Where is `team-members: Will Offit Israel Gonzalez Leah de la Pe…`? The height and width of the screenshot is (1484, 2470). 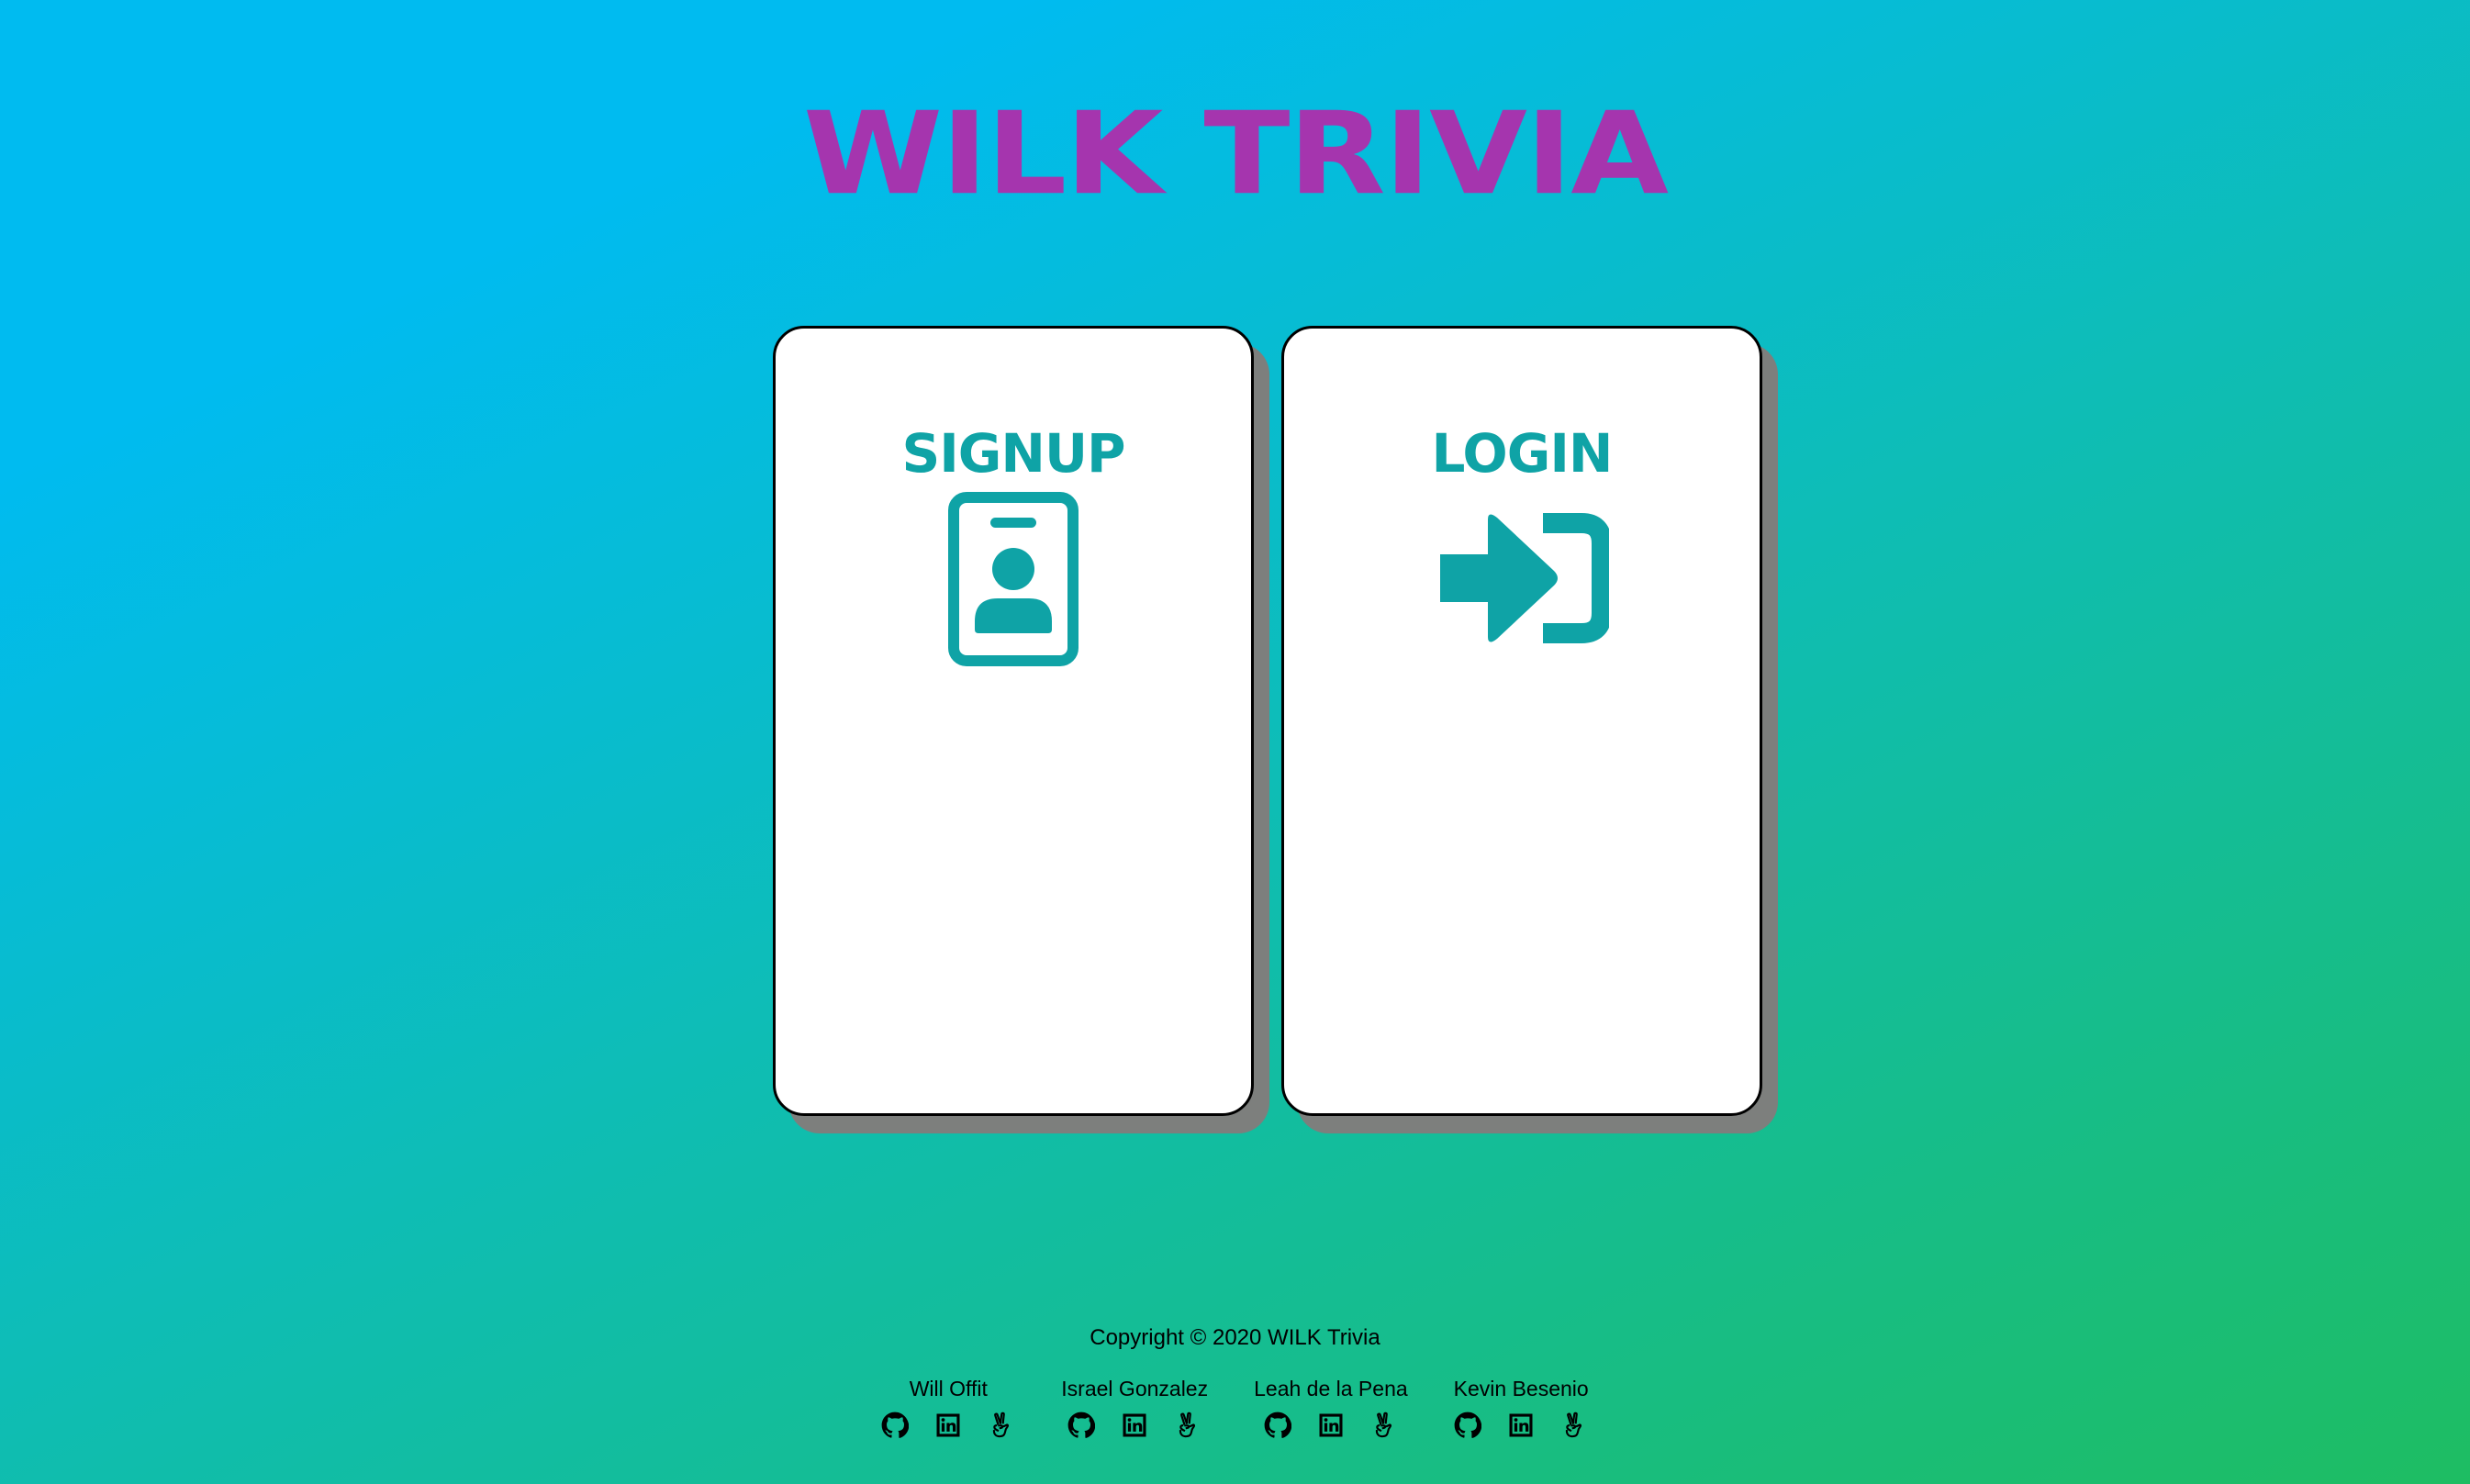
team-members: Will Offit Israel Gonzalez Leah de la Pe… is located at coordinates (1235, 1407).